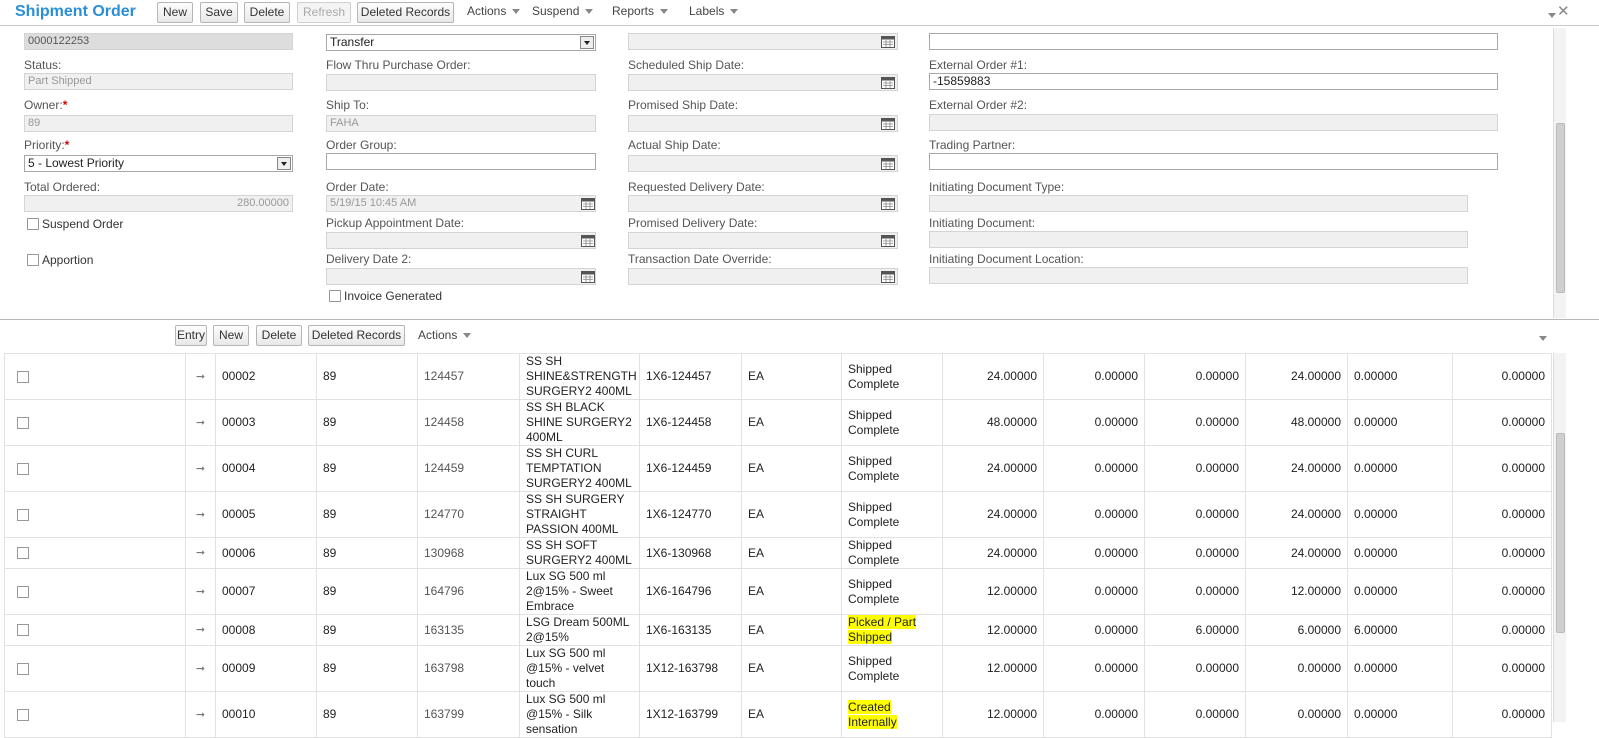 This screenshot has width=1599, height=738. What do you see at coordinates (335, 296) in the screenshot?
I see `invoice-generated-checkbox` at bounding box center [335, 296].